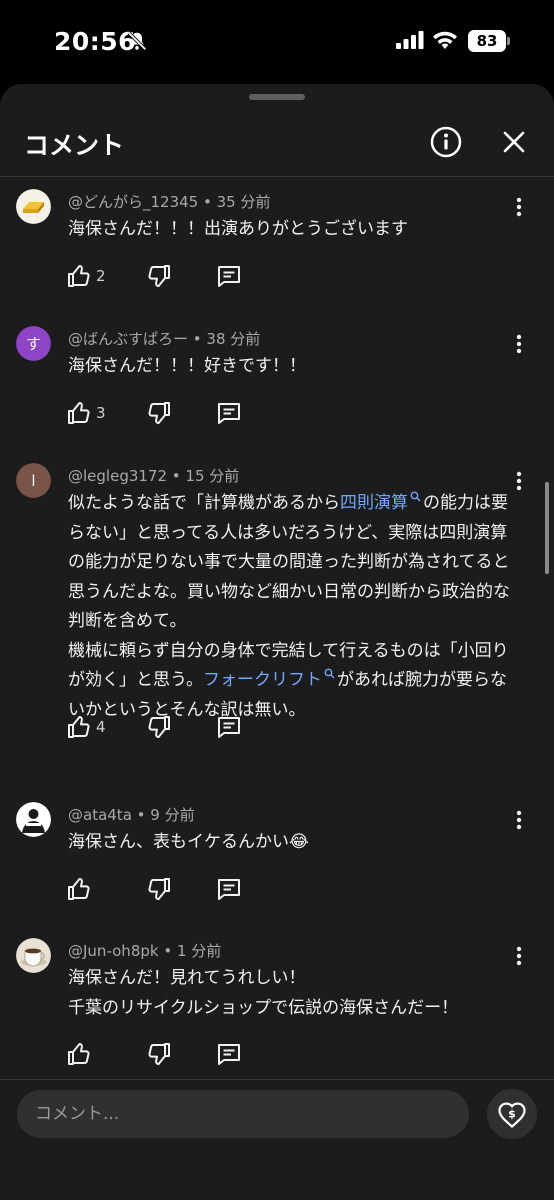 This screenshot has width=554, height=1200. What do you see at coordinates (233, 339) in the screenshot?
I see `comment-timestamp: 38 分前` at bounding box center [233, 339].